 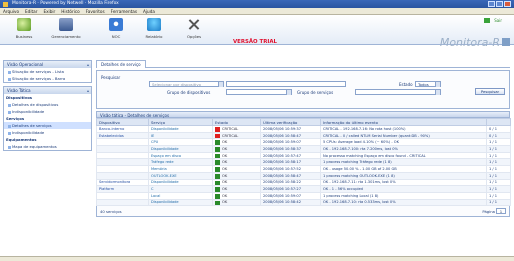 I want to click on service-group-select, so click(x=398, y=92).